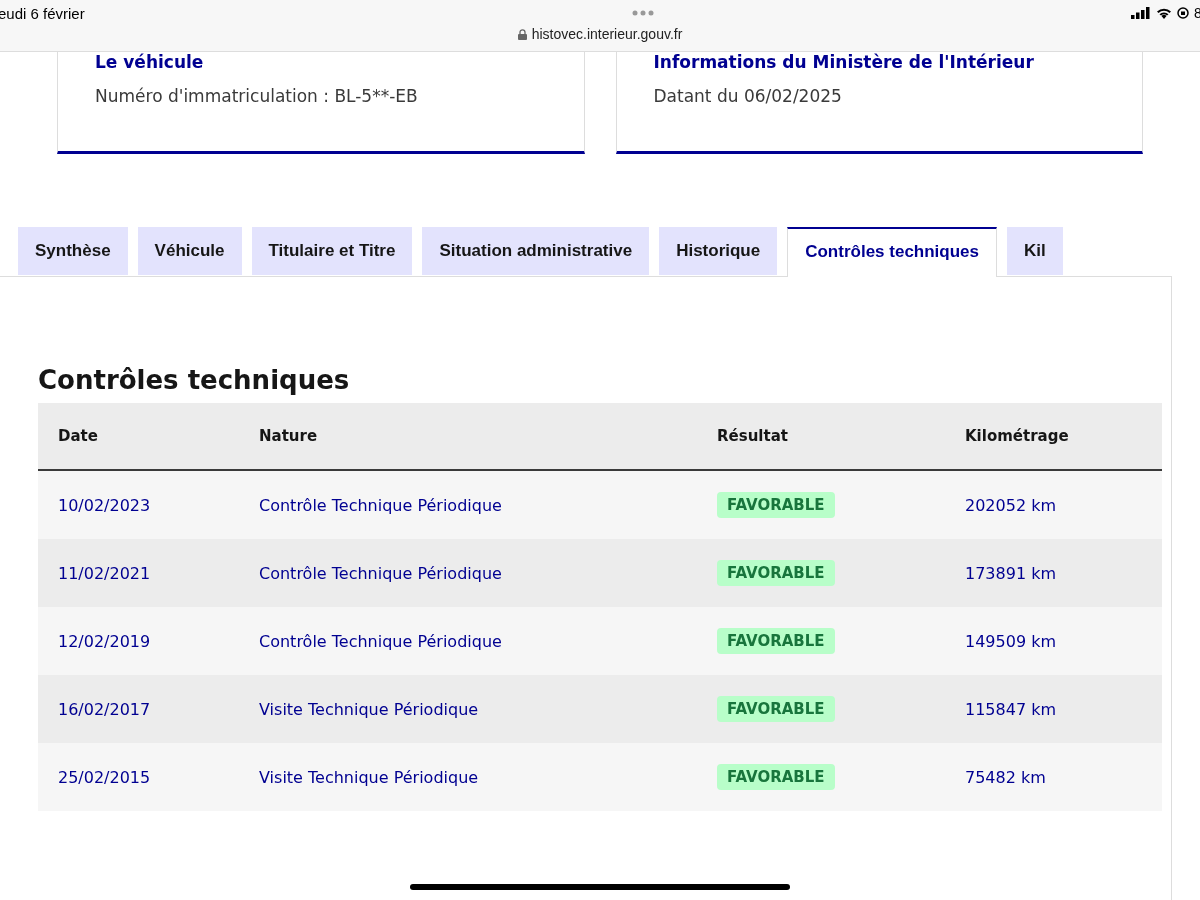 This screenshot has width=1200, height=900. What do you see at coordinates (1164, 13) in the screenshot?
I see `wifi-icon` at bounding box center [1164, 13].